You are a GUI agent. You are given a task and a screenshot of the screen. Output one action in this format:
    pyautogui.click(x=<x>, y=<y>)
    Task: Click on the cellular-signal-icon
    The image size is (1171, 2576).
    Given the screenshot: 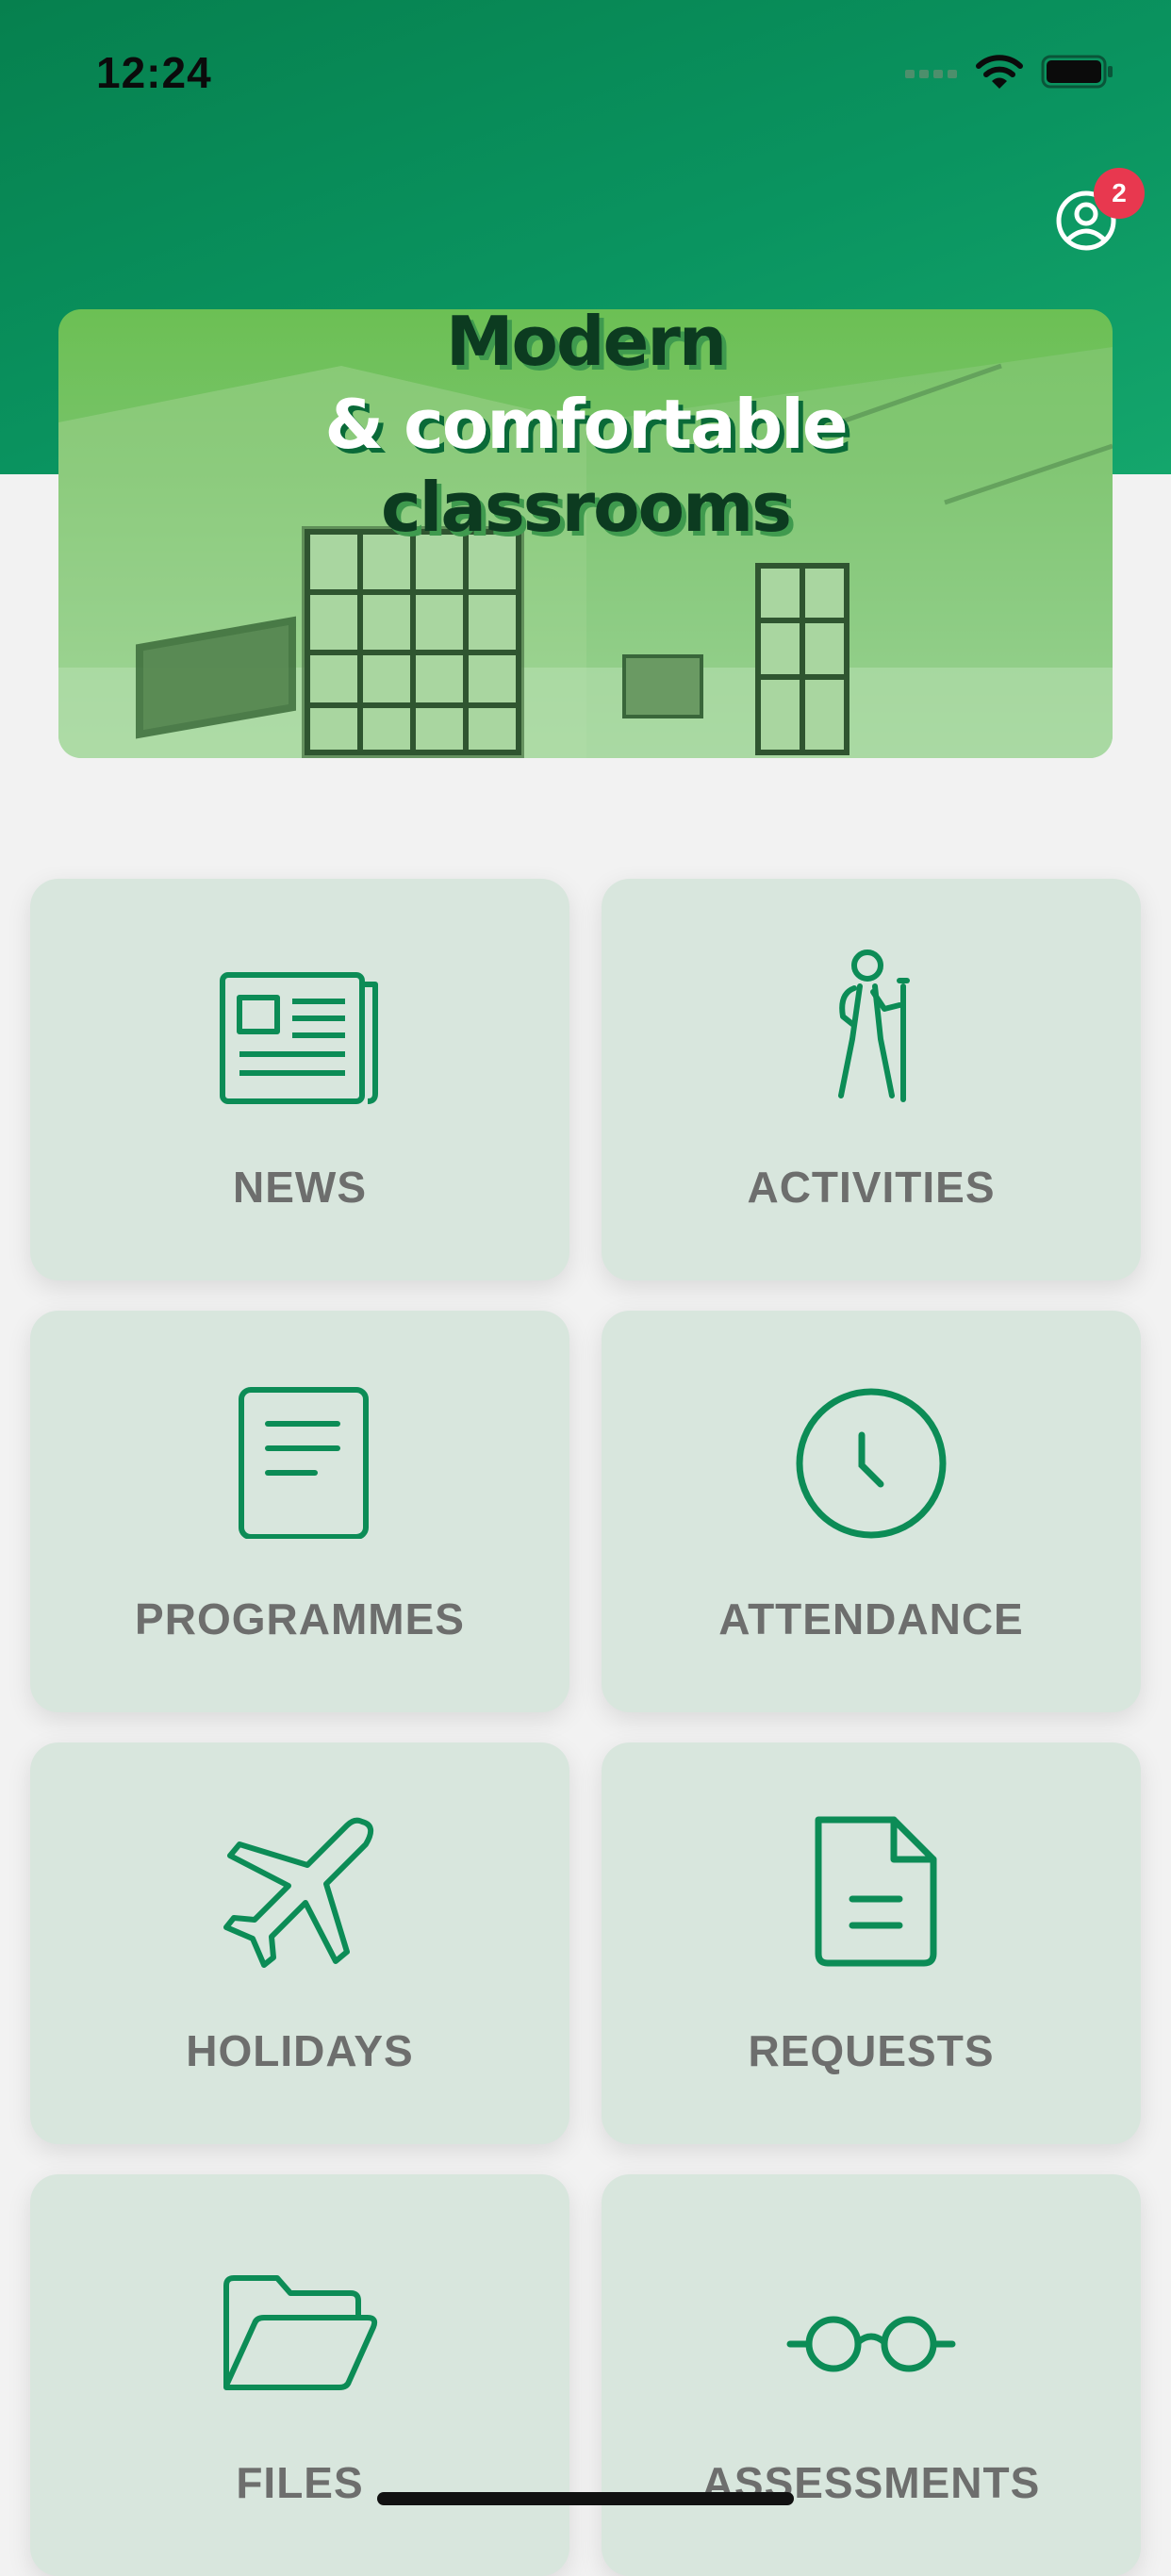 What is the action you would take?
    pyautogui.click(x=931, y=74)
    